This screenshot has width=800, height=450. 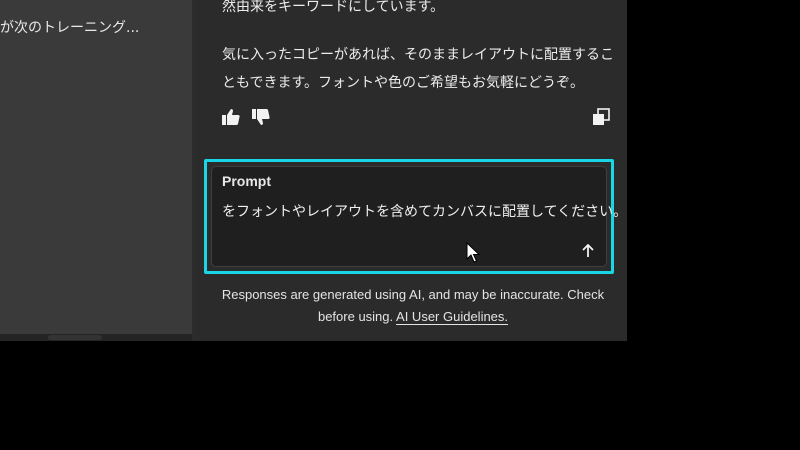 I want to click on scrollbar-thumb, so click(x=75, y=337).